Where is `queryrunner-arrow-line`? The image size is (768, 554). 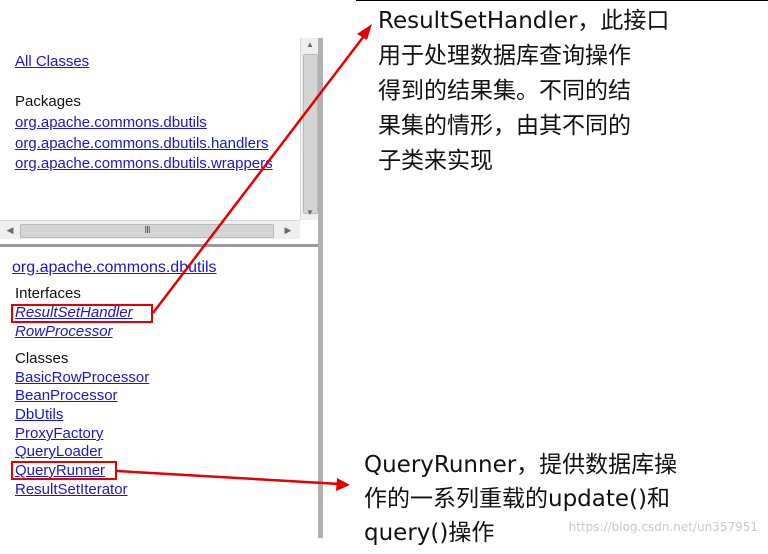
queryrunner-arrow-line is located at coordinates (228, 477).